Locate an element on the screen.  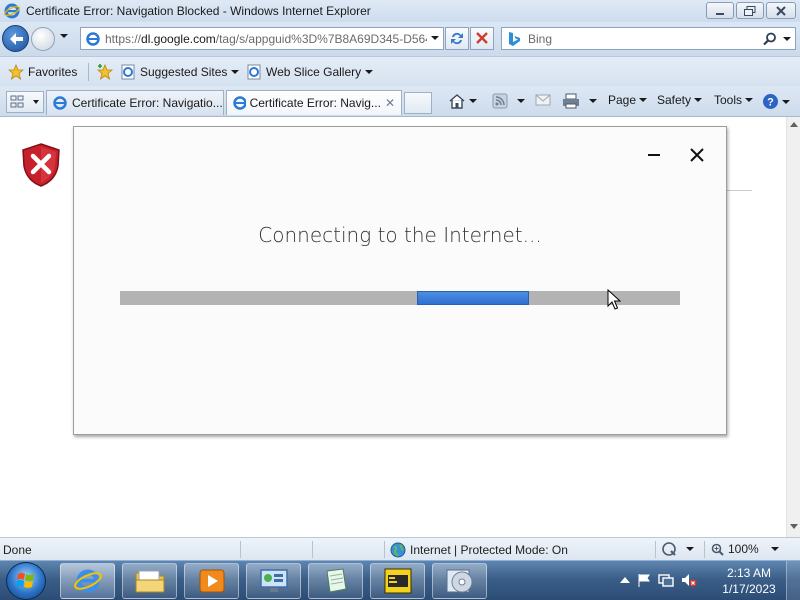
tools-menu: Tools is located at coordinates (734, 100).